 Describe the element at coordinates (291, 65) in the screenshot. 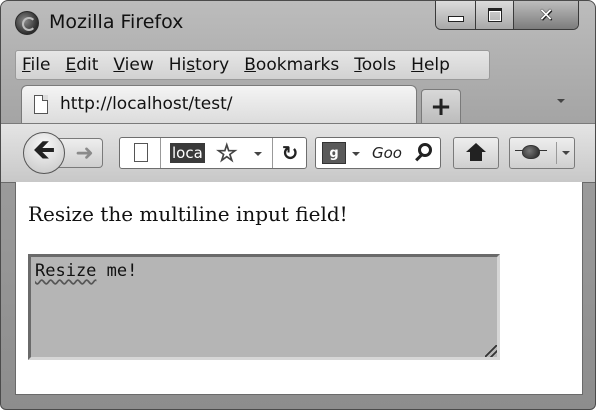

I see `menu-bookmarks: Bookmarks` at that location.